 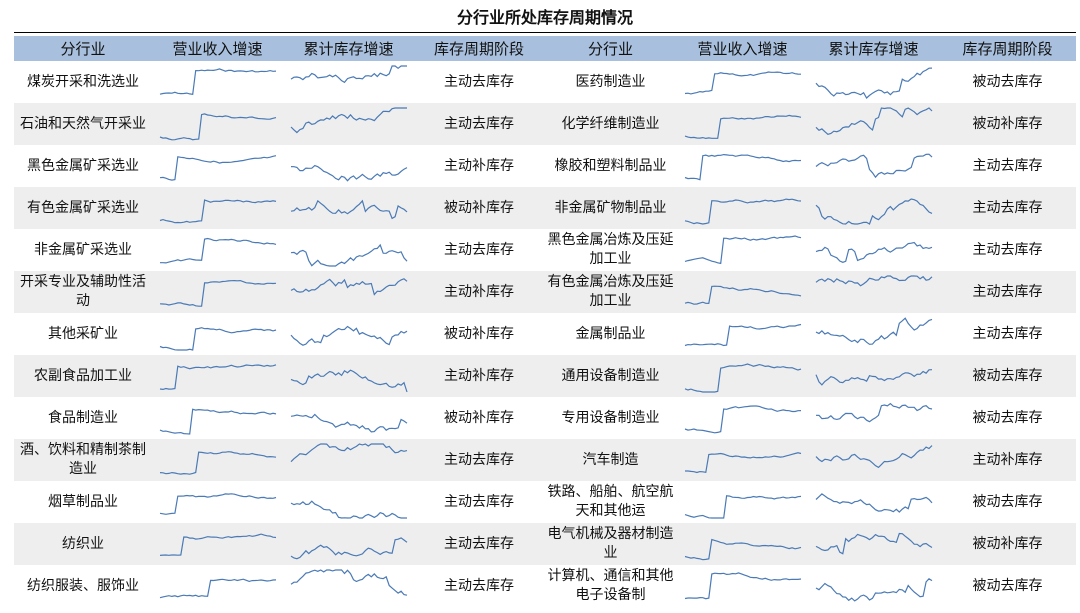 I want to click on industry-name-left: 黑色金属矿采选业, so click(x=83, y=165).